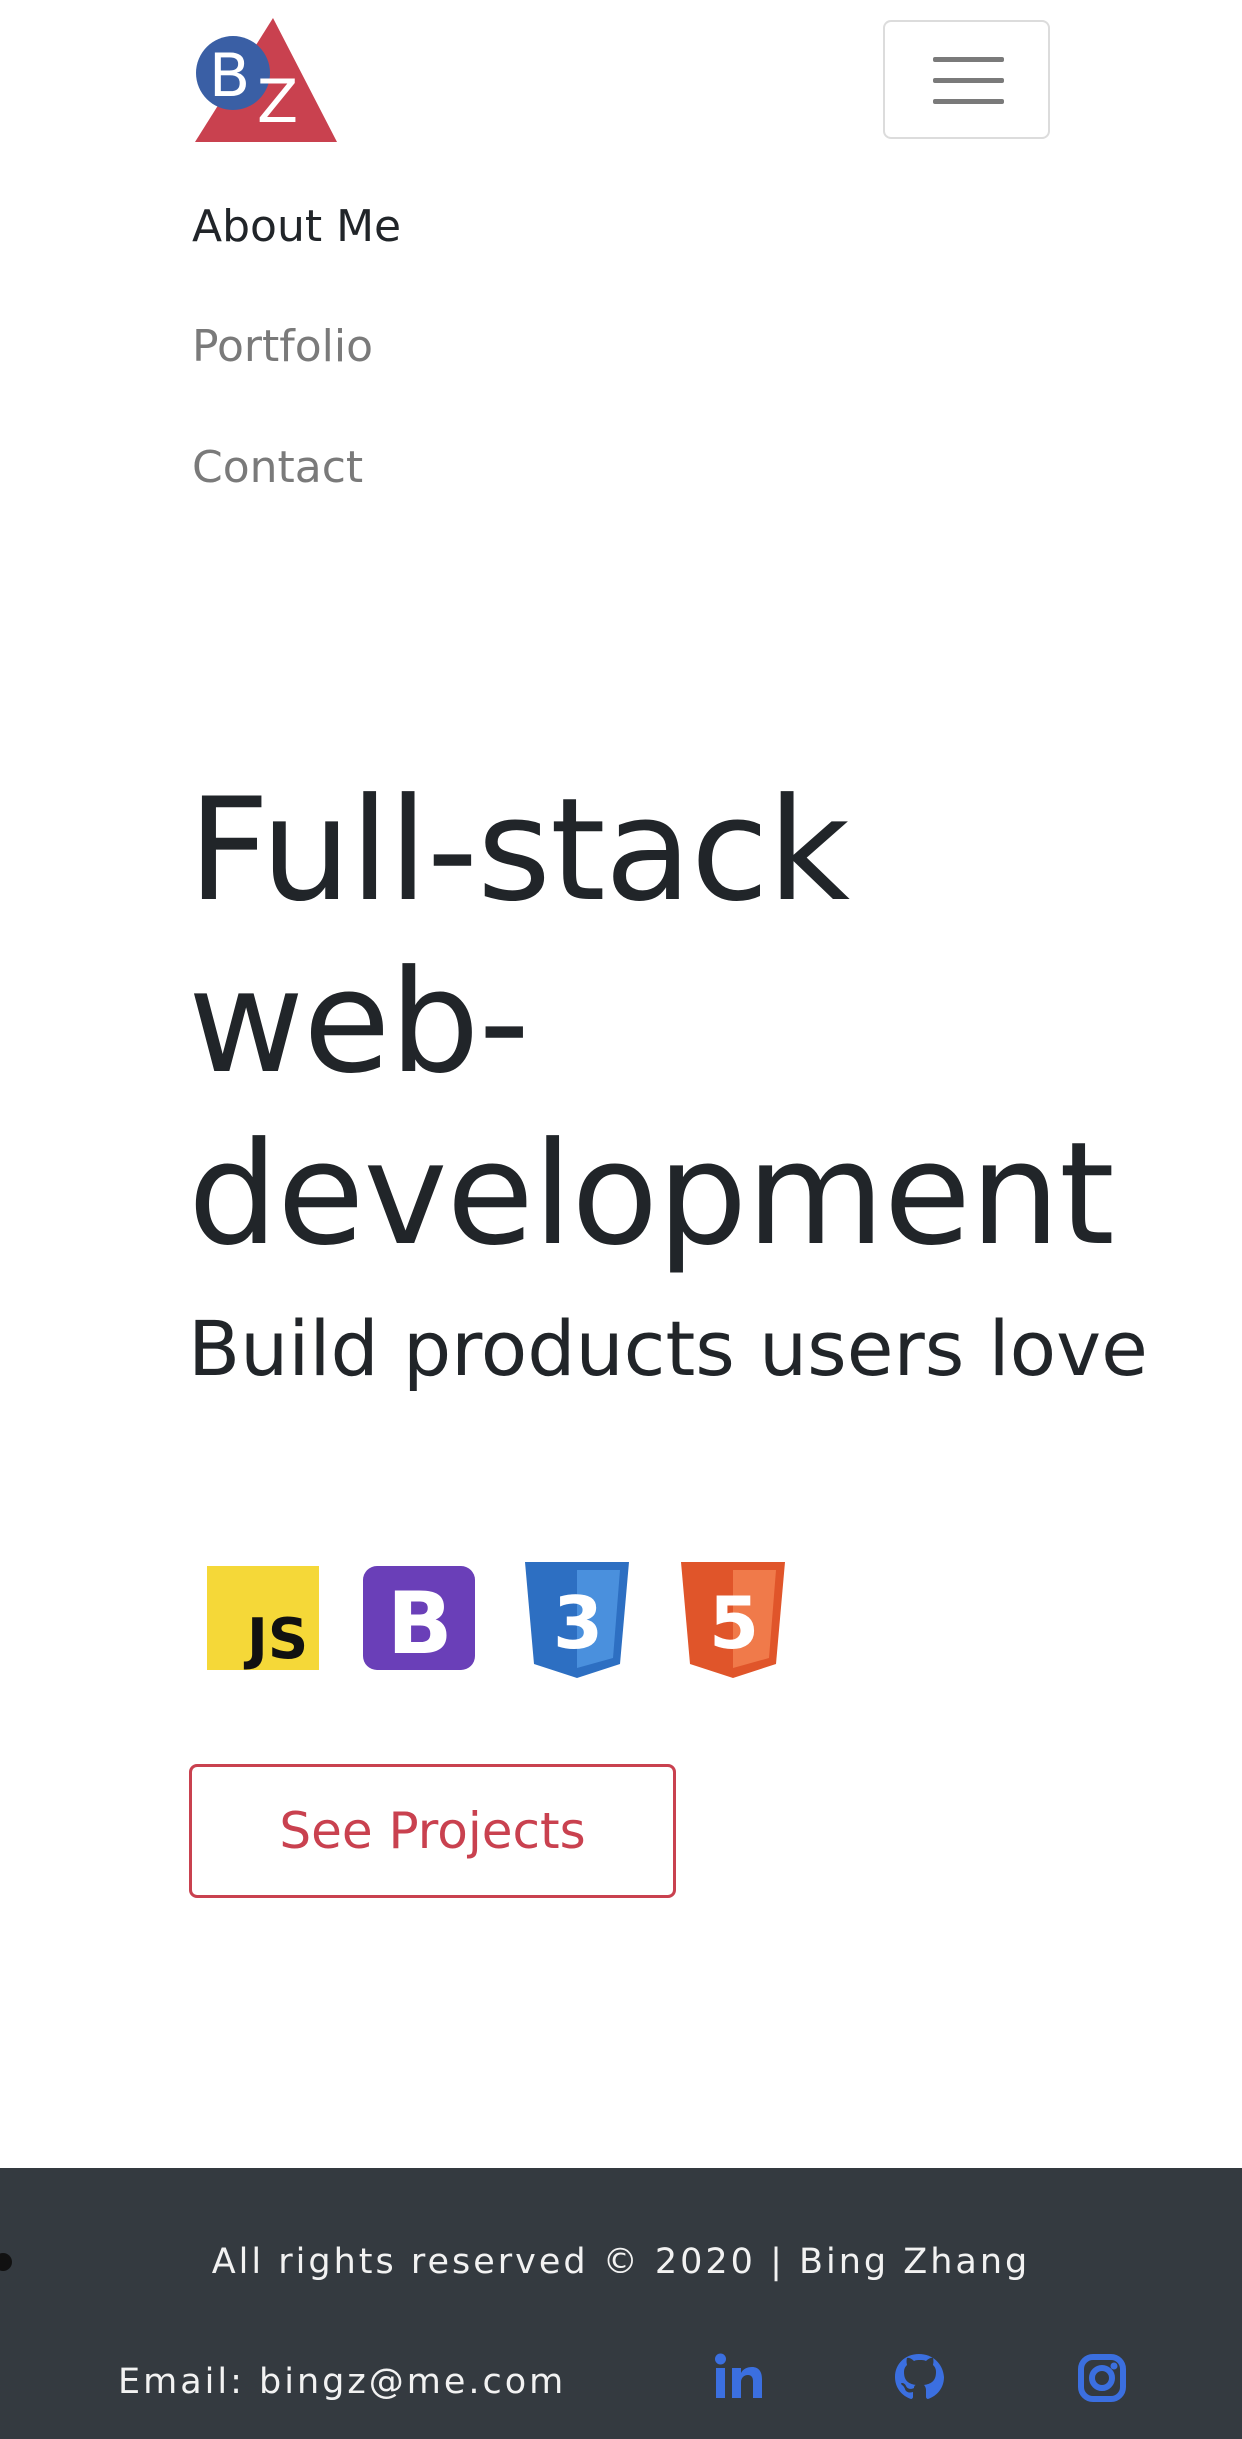 This screenshot has height=2439, width=1242. I want to click on html5-icon: 5, so click(733, 1620).